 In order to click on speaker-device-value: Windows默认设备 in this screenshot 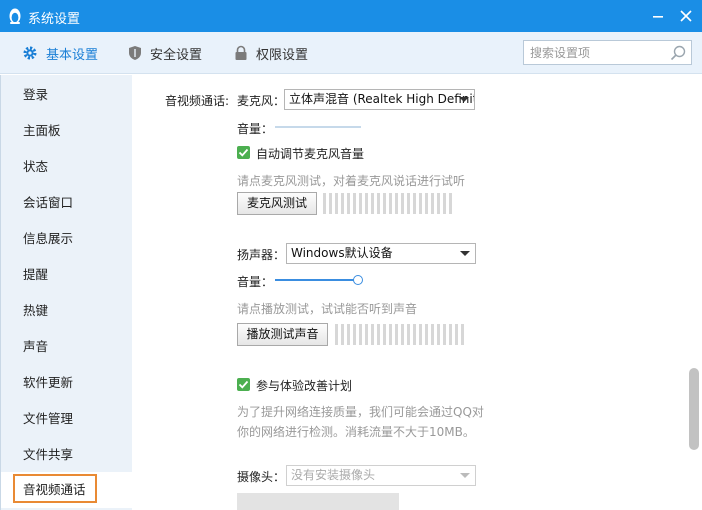, I will do `click(342, 253)`.